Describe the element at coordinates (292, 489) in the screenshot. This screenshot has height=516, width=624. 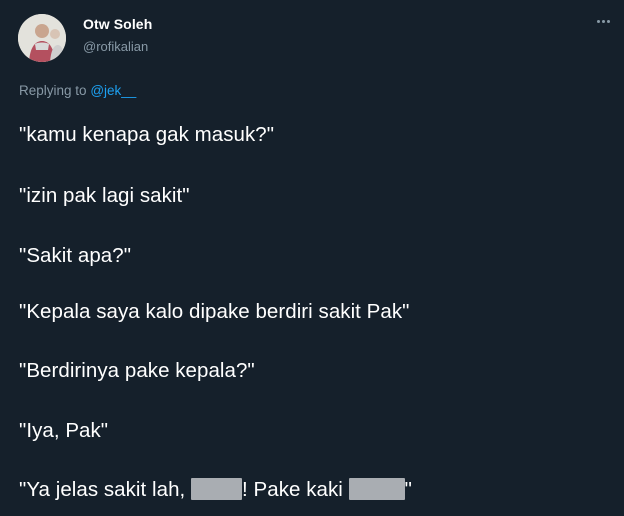
I see `tweet-text-segment: ! Pake kaki` at that location.